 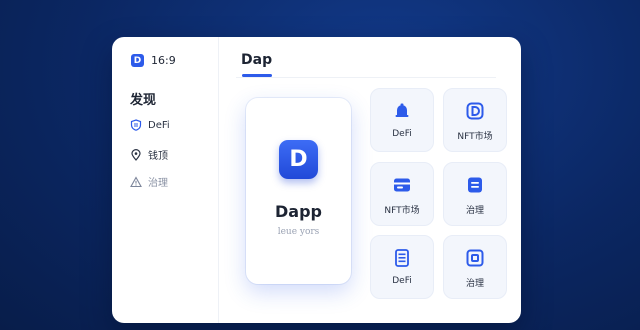 I want to click on featured-app-name: Dapp, so click(x=298, y=211).